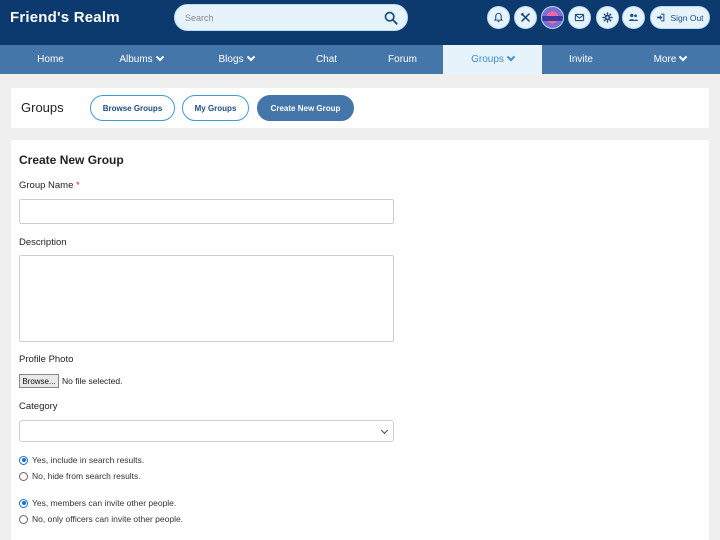 The image size is (720, 540). I want to click on invite-permission-yes: Yes, members can invite other people., so click(97, 503).